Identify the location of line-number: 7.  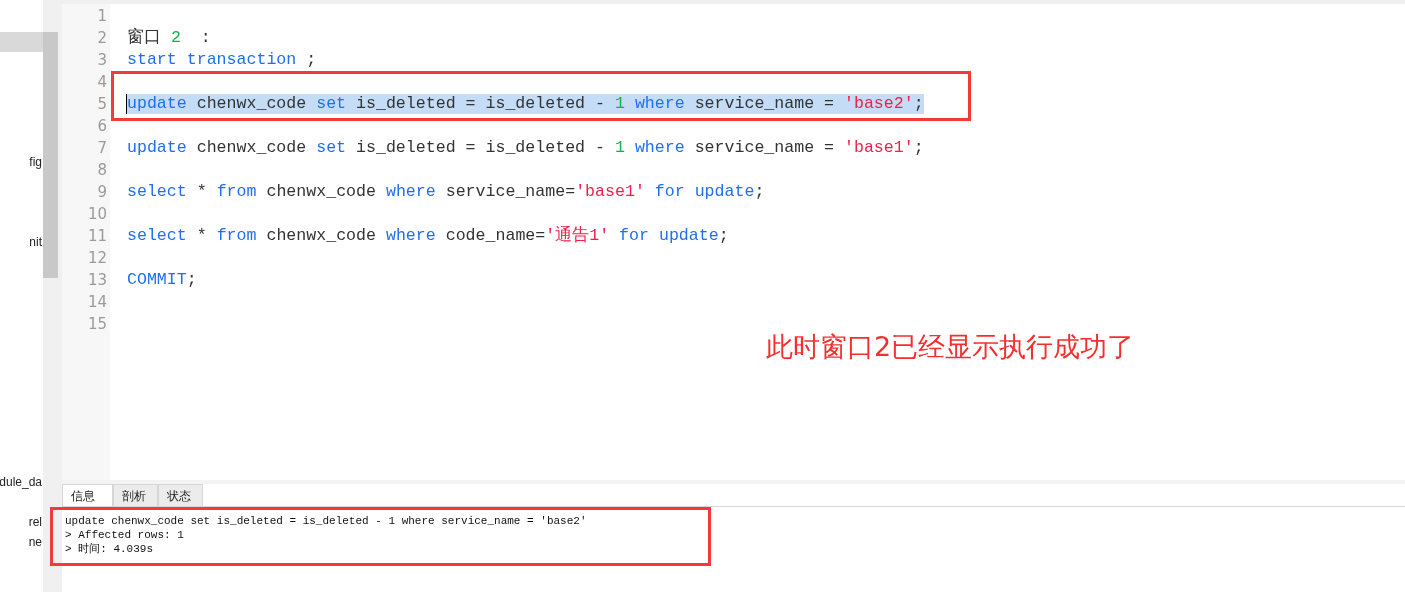
(102, 148).